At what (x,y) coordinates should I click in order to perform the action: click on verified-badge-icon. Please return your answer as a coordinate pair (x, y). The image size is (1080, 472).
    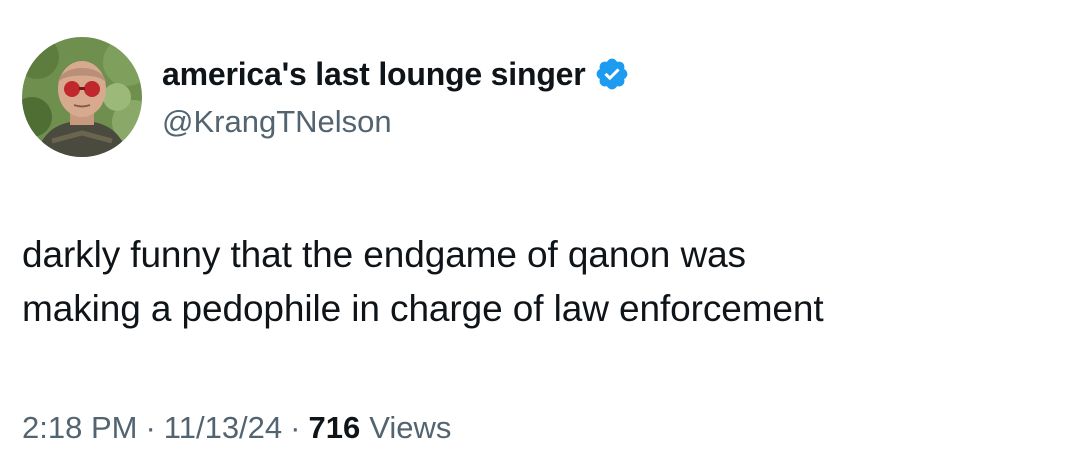
    Looking at the image, I should click on (612, 74).